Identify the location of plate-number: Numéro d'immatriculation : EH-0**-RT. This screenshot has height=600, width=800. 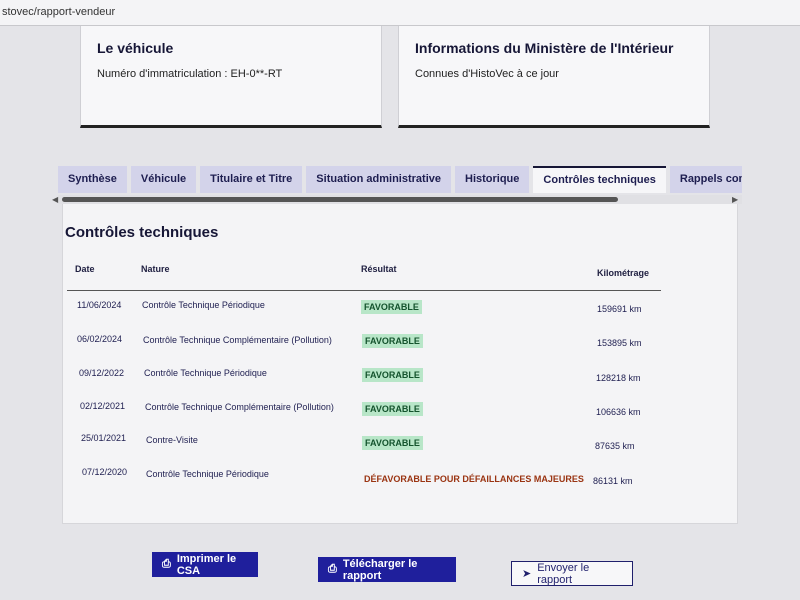
(190, 74).